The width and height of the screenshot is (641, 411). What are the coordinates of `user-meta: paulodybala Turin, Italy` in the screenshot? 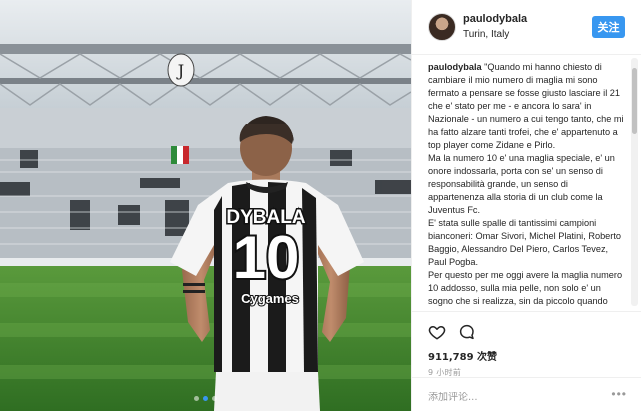 It's located at (495, 27).